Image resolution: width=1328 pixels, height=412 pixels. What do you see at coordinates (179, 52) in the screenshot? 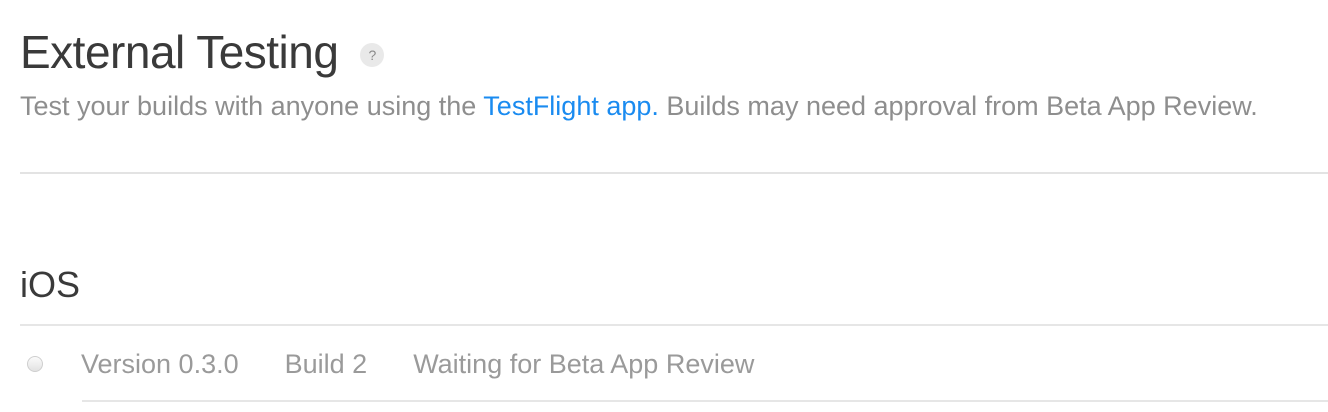
I see `page-title: External Testing` at bounding box center [179, 52].